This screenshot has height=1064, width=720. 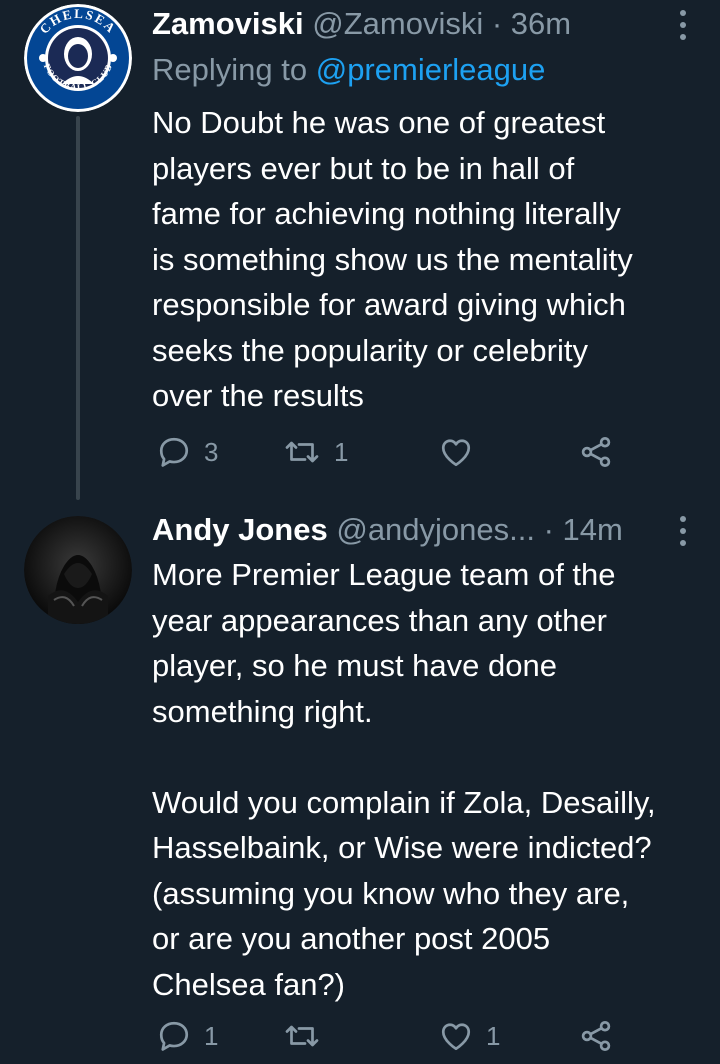 I want to click on action-bar: 3 1, so click(x=436, y=452).